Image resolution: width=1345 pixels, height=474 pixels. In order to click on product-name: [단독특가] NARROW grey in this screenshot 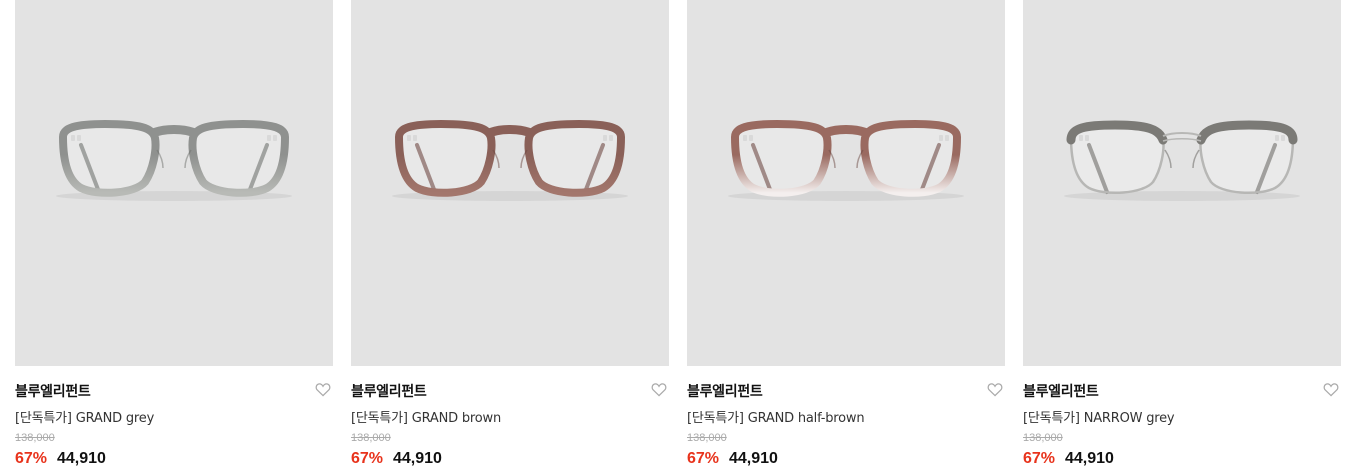, I will do `click(1099, 416)`.